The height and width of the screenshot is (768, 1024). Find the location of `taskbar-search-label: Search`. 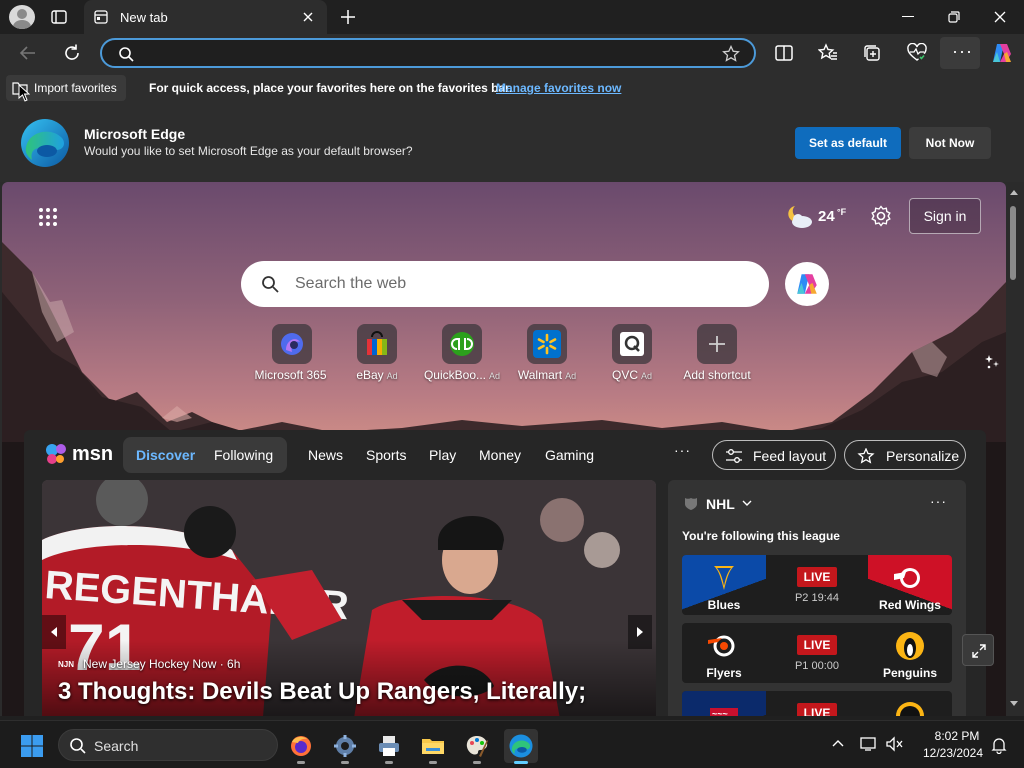

taskbar-search-label: Search is located at coordinates (116, 746).